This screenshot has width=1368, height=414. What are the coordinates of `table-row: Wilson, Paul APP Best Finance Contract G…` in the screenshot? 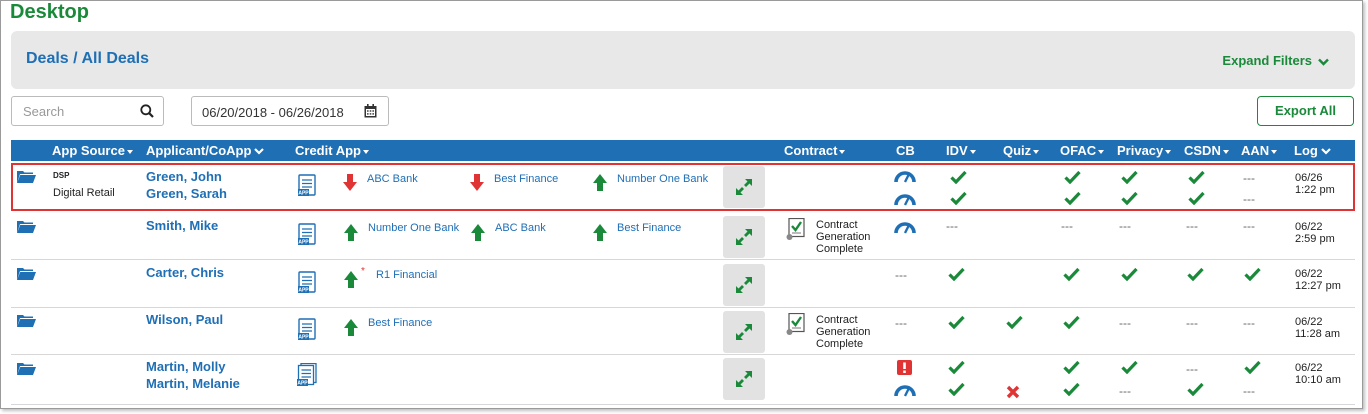 It's located at (683, 331).